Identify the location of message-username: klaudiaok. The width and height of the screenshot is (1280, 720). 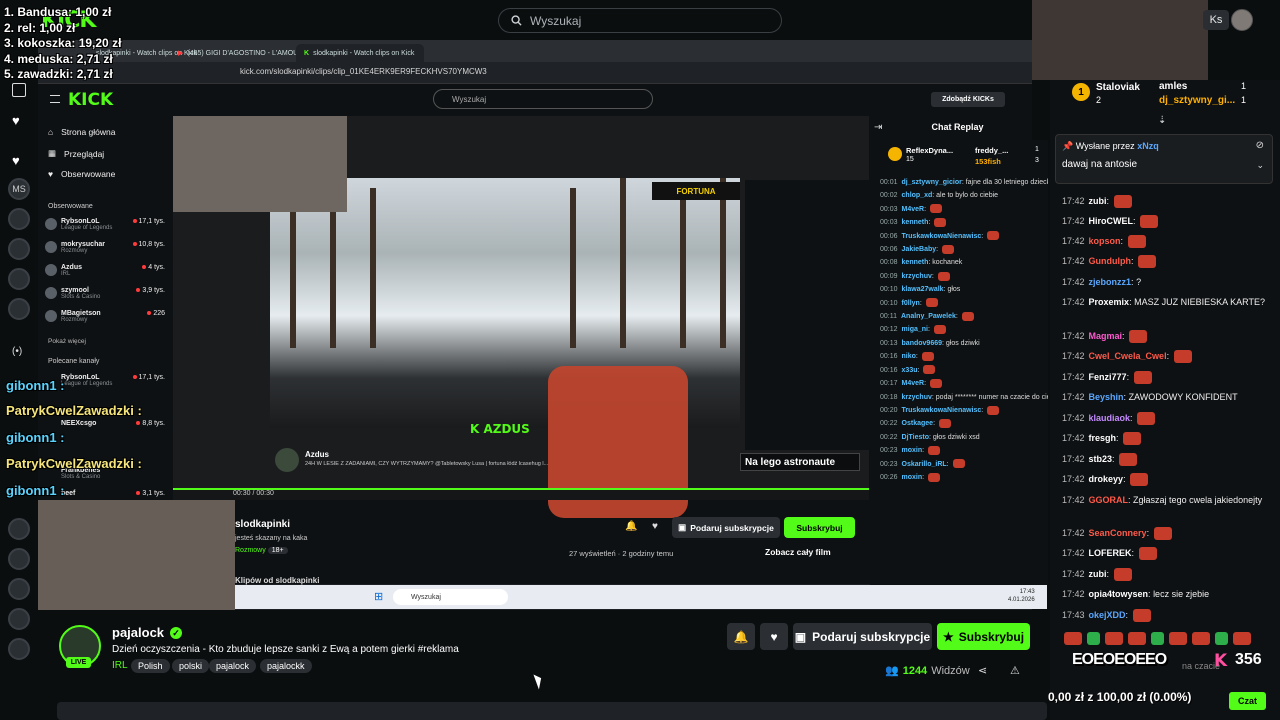
(1110, 418).